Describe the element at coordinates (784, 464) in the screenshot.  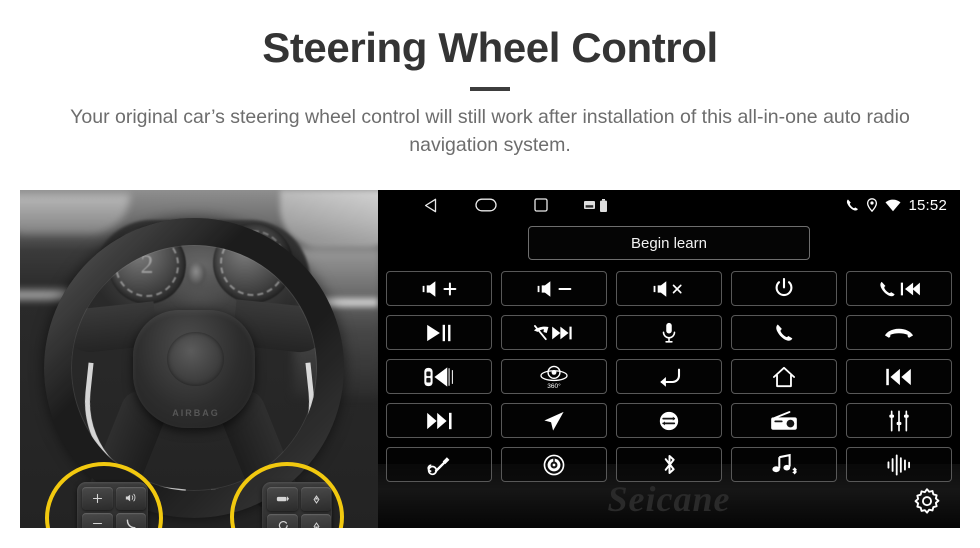
I see `bluetooth-music-button` at that location.